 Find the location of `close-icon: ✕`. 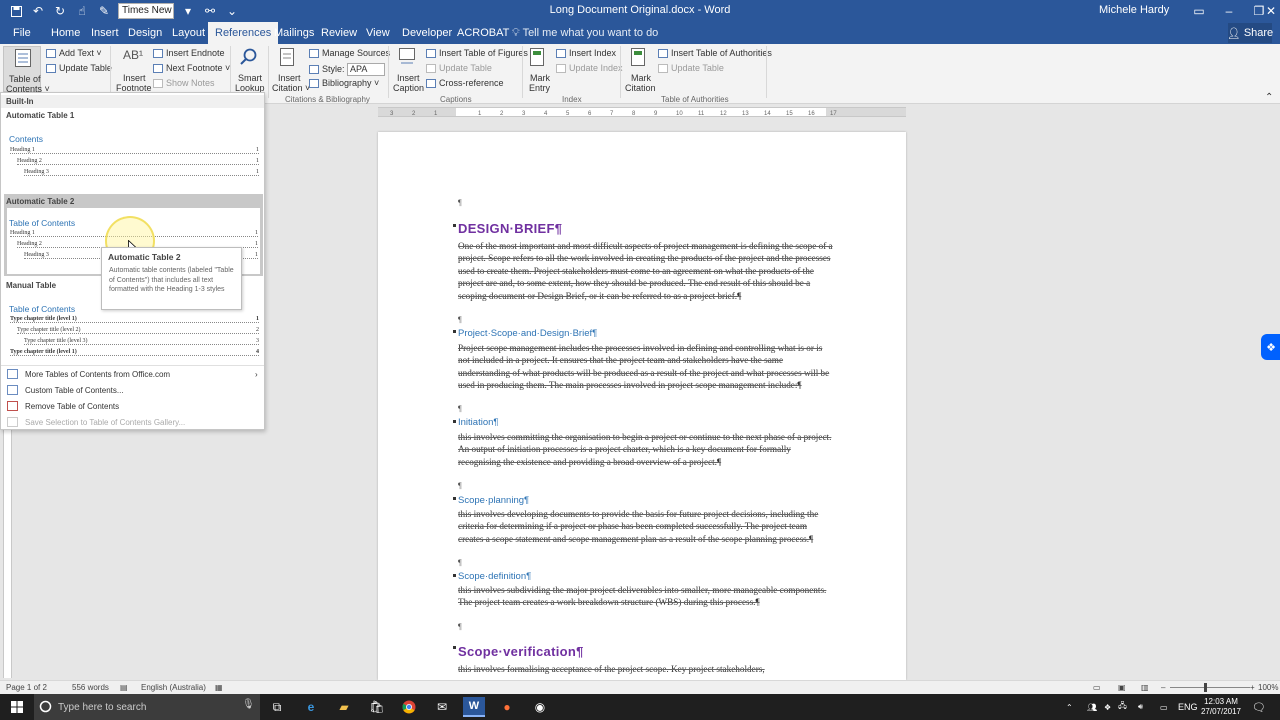

close-icon: ✕ is located at coordinates (1268, 11).